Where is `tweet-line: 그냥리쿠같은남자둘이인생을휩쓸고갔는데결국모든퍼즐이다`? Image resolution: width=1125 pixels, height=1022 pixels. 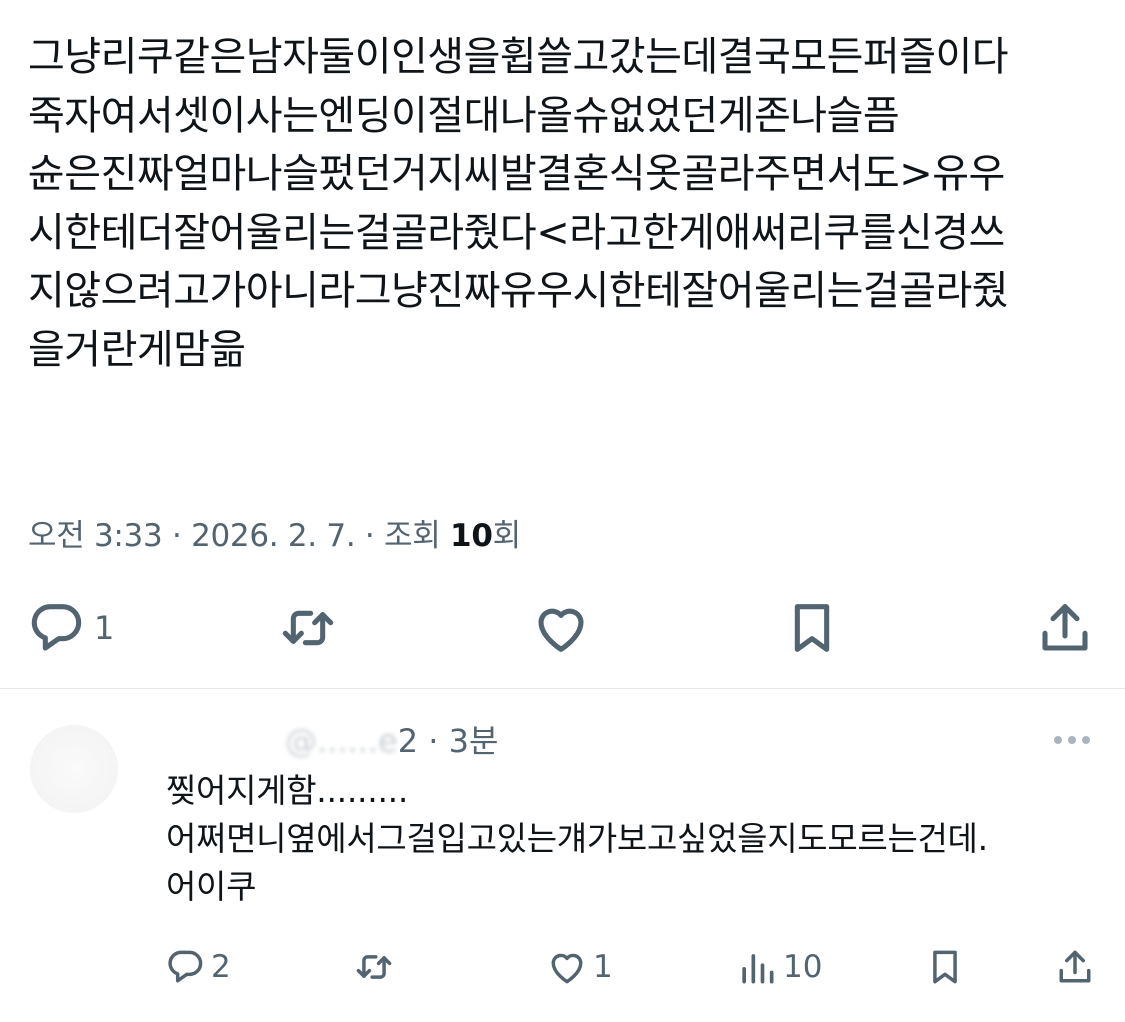 tweet-line: 그냥리쿠같은남자둘이인생을휩쓸고갔는데결국모든퍼즐이다 is located at coordinates (518, 57).